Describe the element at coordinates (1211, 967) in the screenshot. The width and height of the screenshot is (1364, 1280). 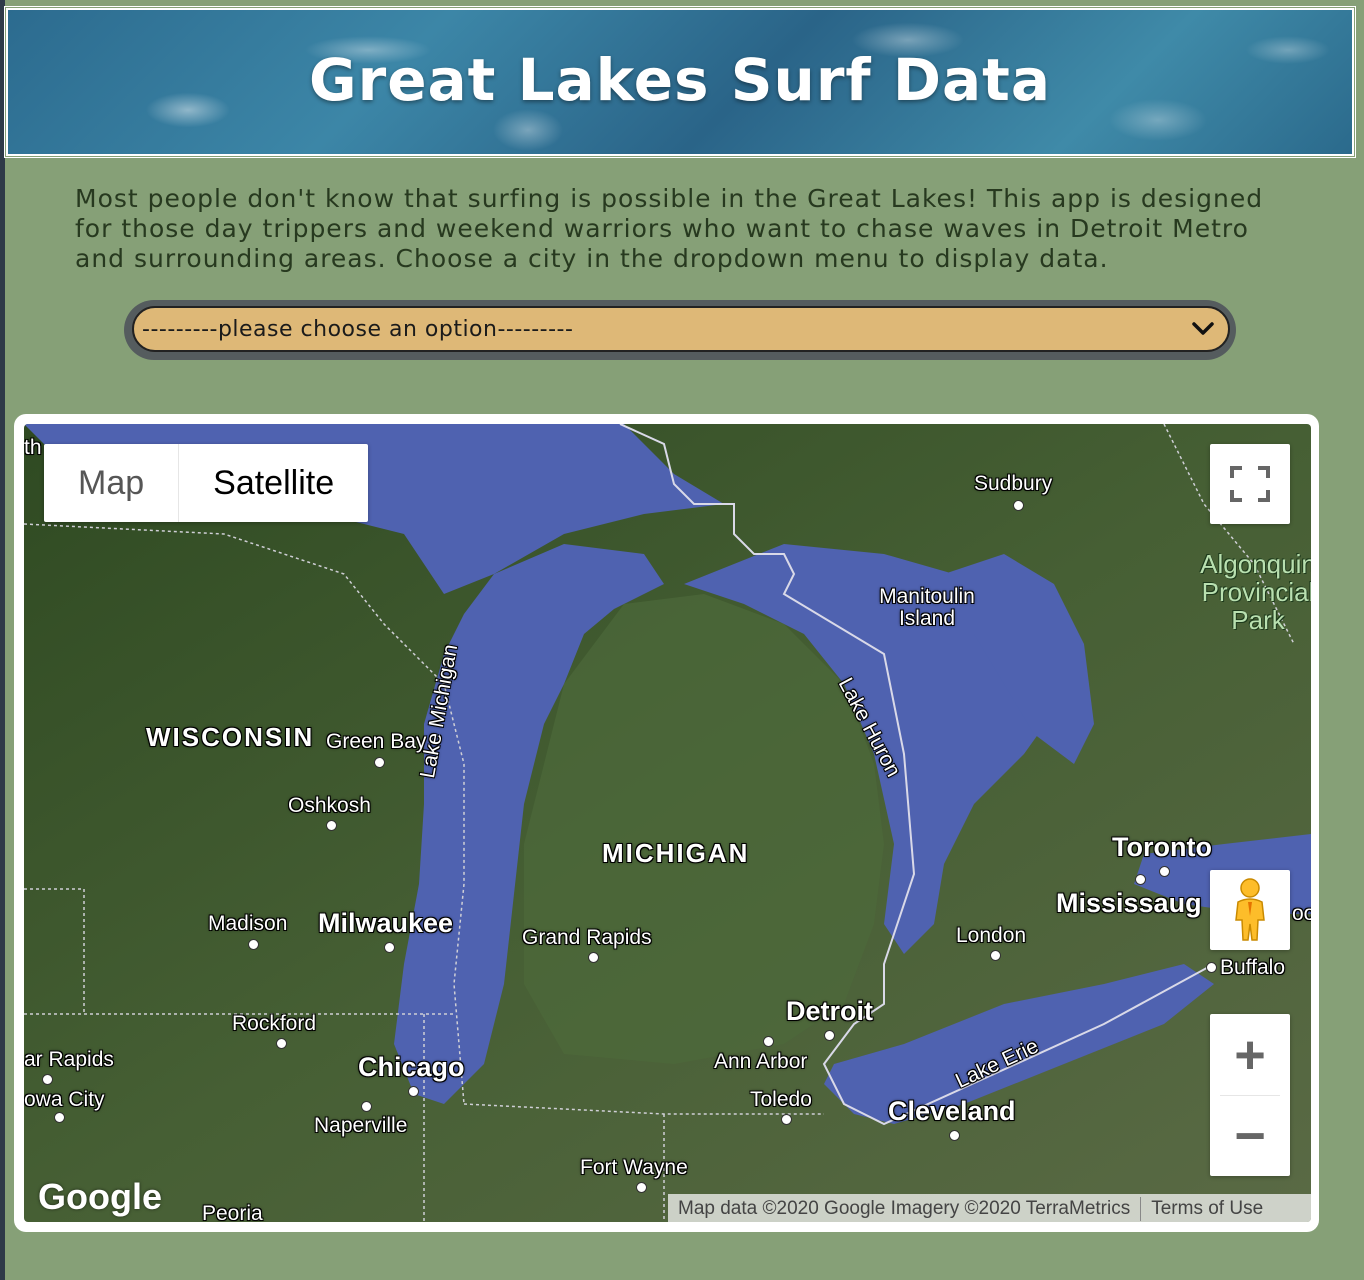
I see `map-marker-buffalo` at that location.